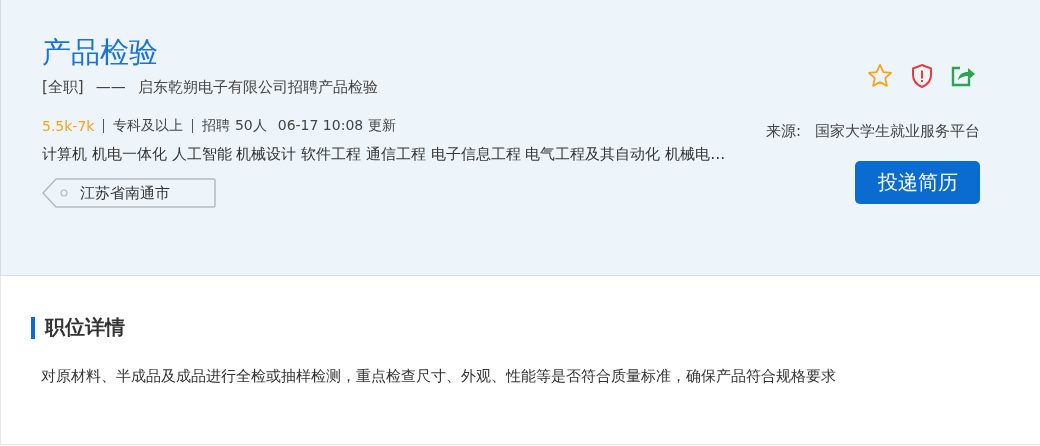 This screenshot has height=446, width=1040. What do you see at coordinates (129, 193) in the screenshot?
I see `location-tag: 江苏省南通市` at bounding box center [129, 193].